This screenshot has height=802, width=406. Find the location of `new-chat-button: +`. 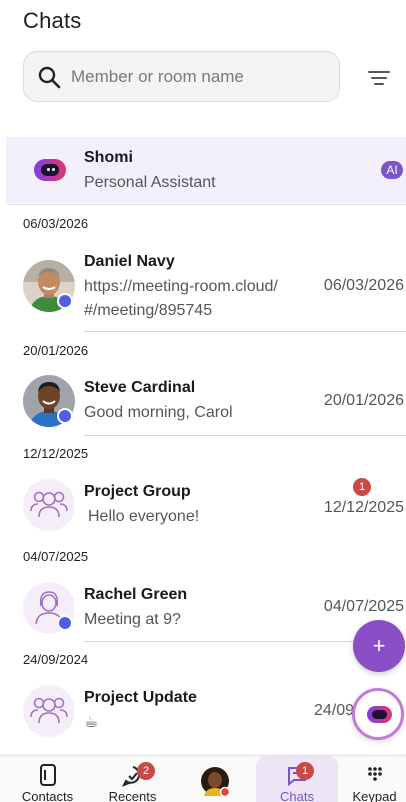

new-chat-button: + is located at coordinates (379, 646).